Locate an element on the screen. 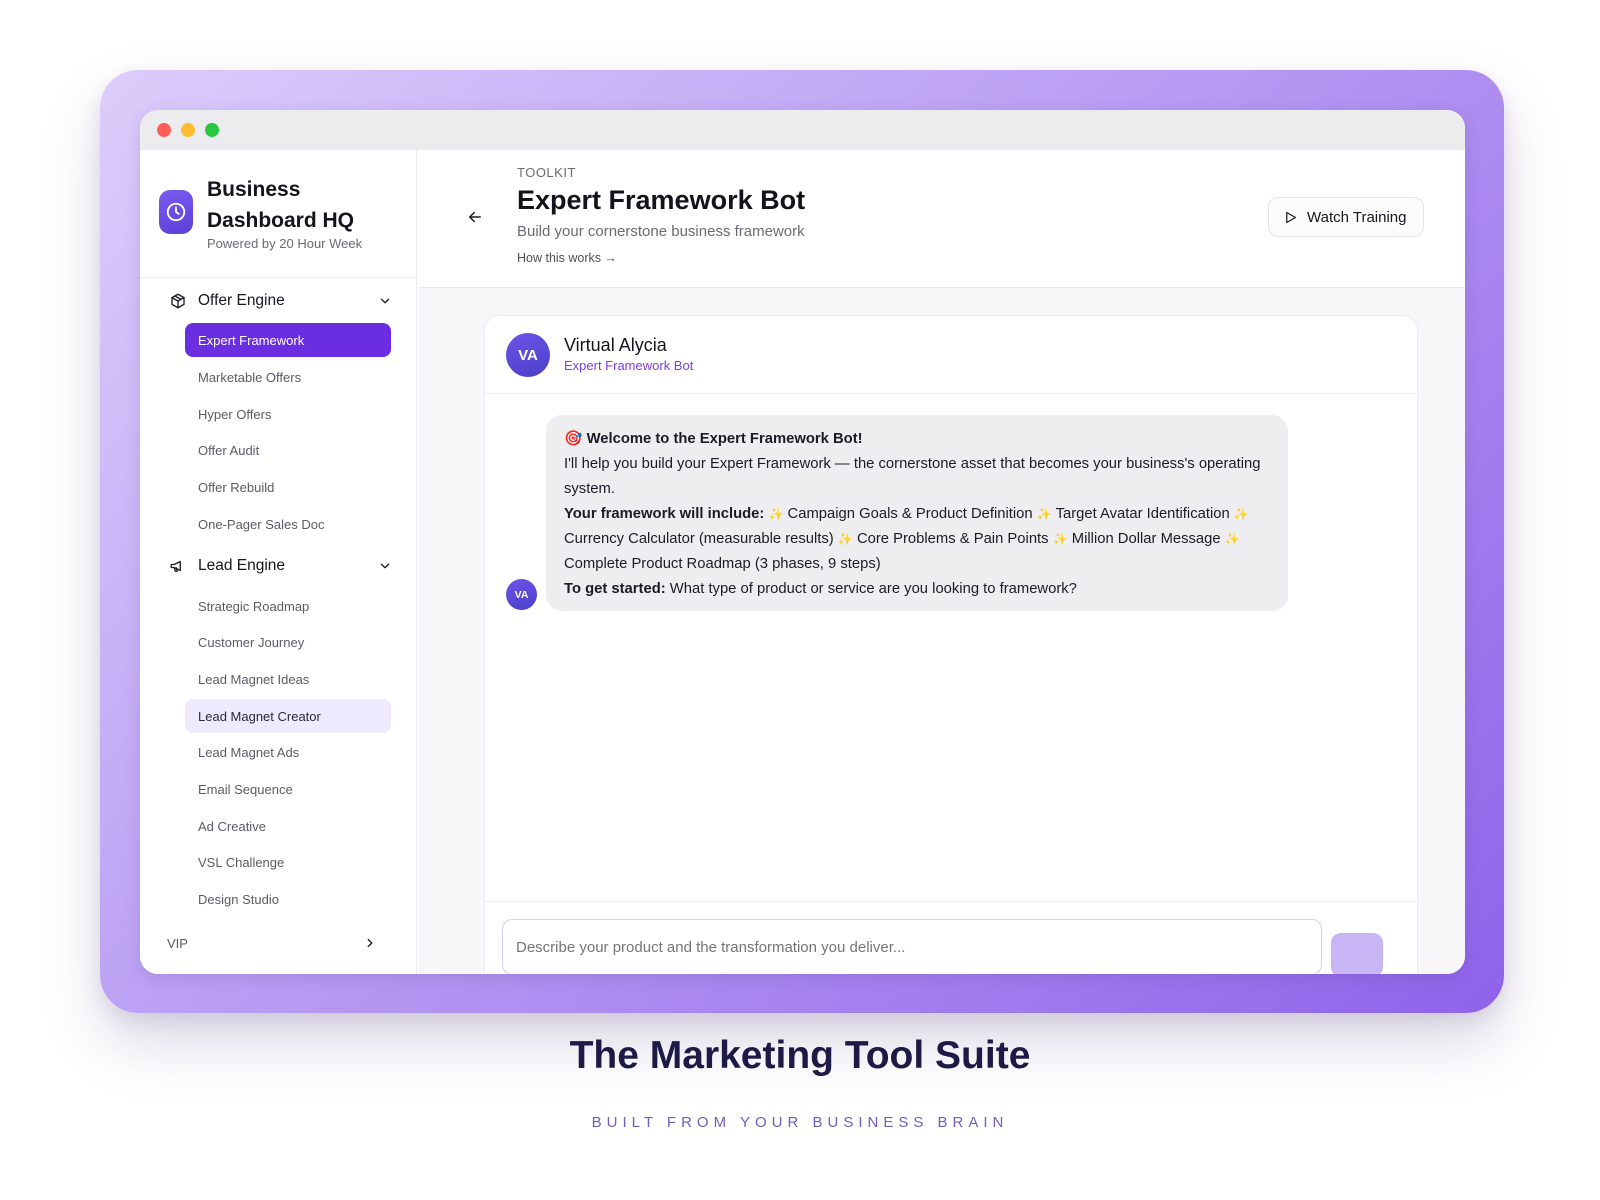  minimize-window-button is located at coordinates (188, 130).